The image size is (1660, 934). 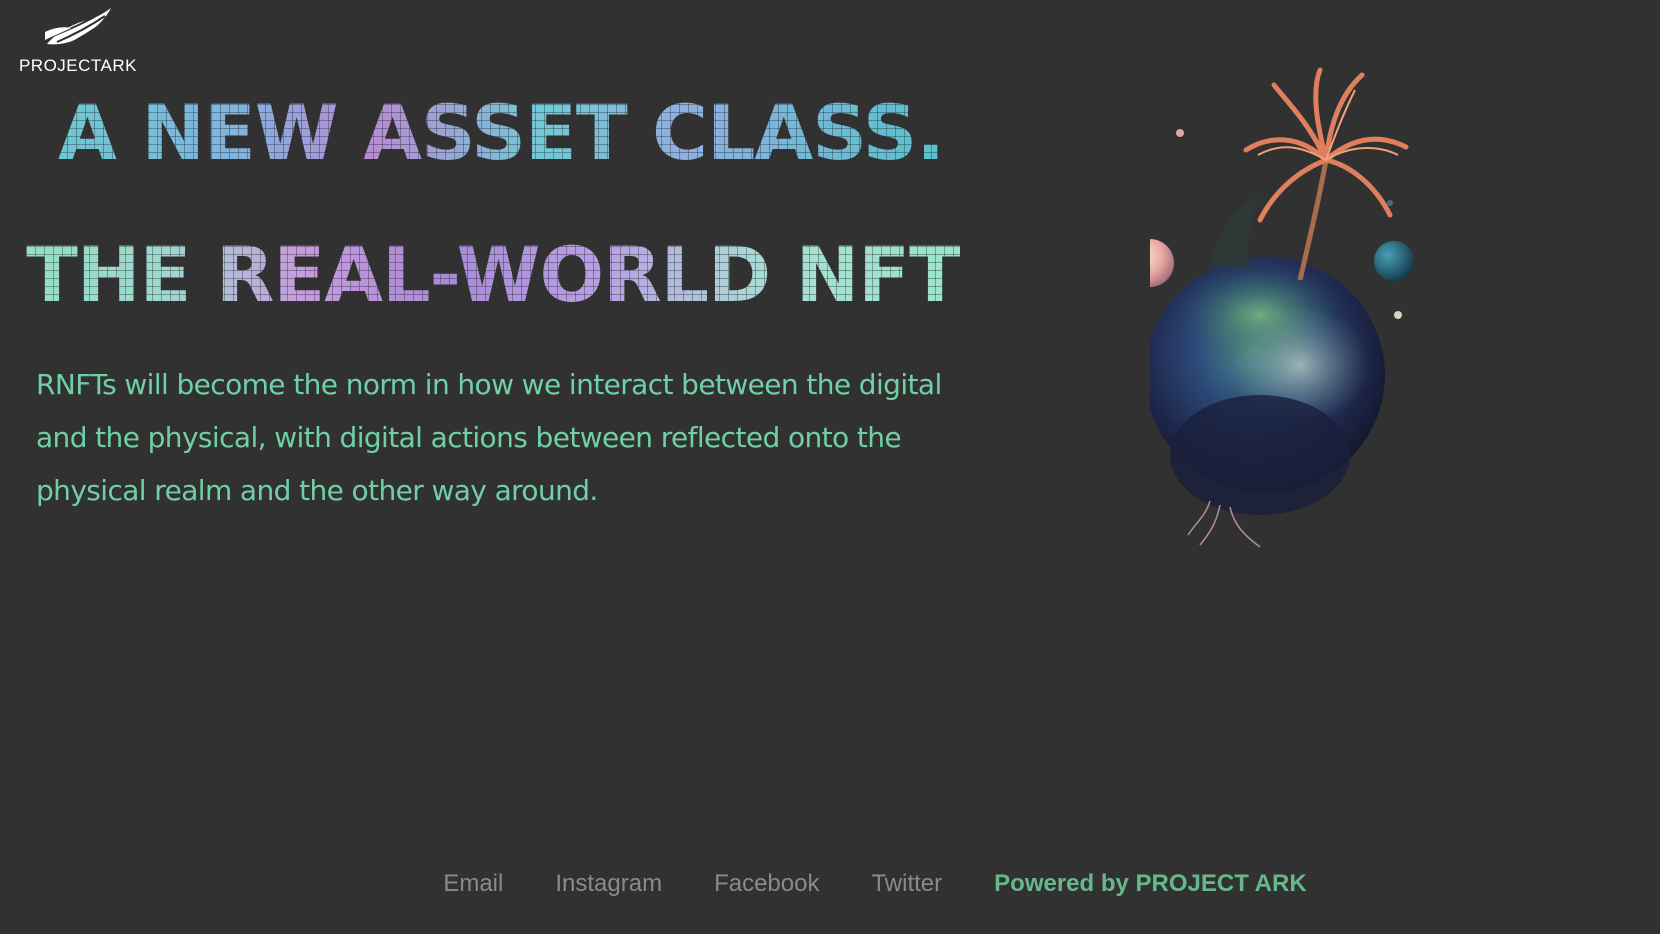 What do you see at coordinates (78, 48) in the screenshot?
I see `brand-logo: PROJECTARK` at bounding box center [78, 48].